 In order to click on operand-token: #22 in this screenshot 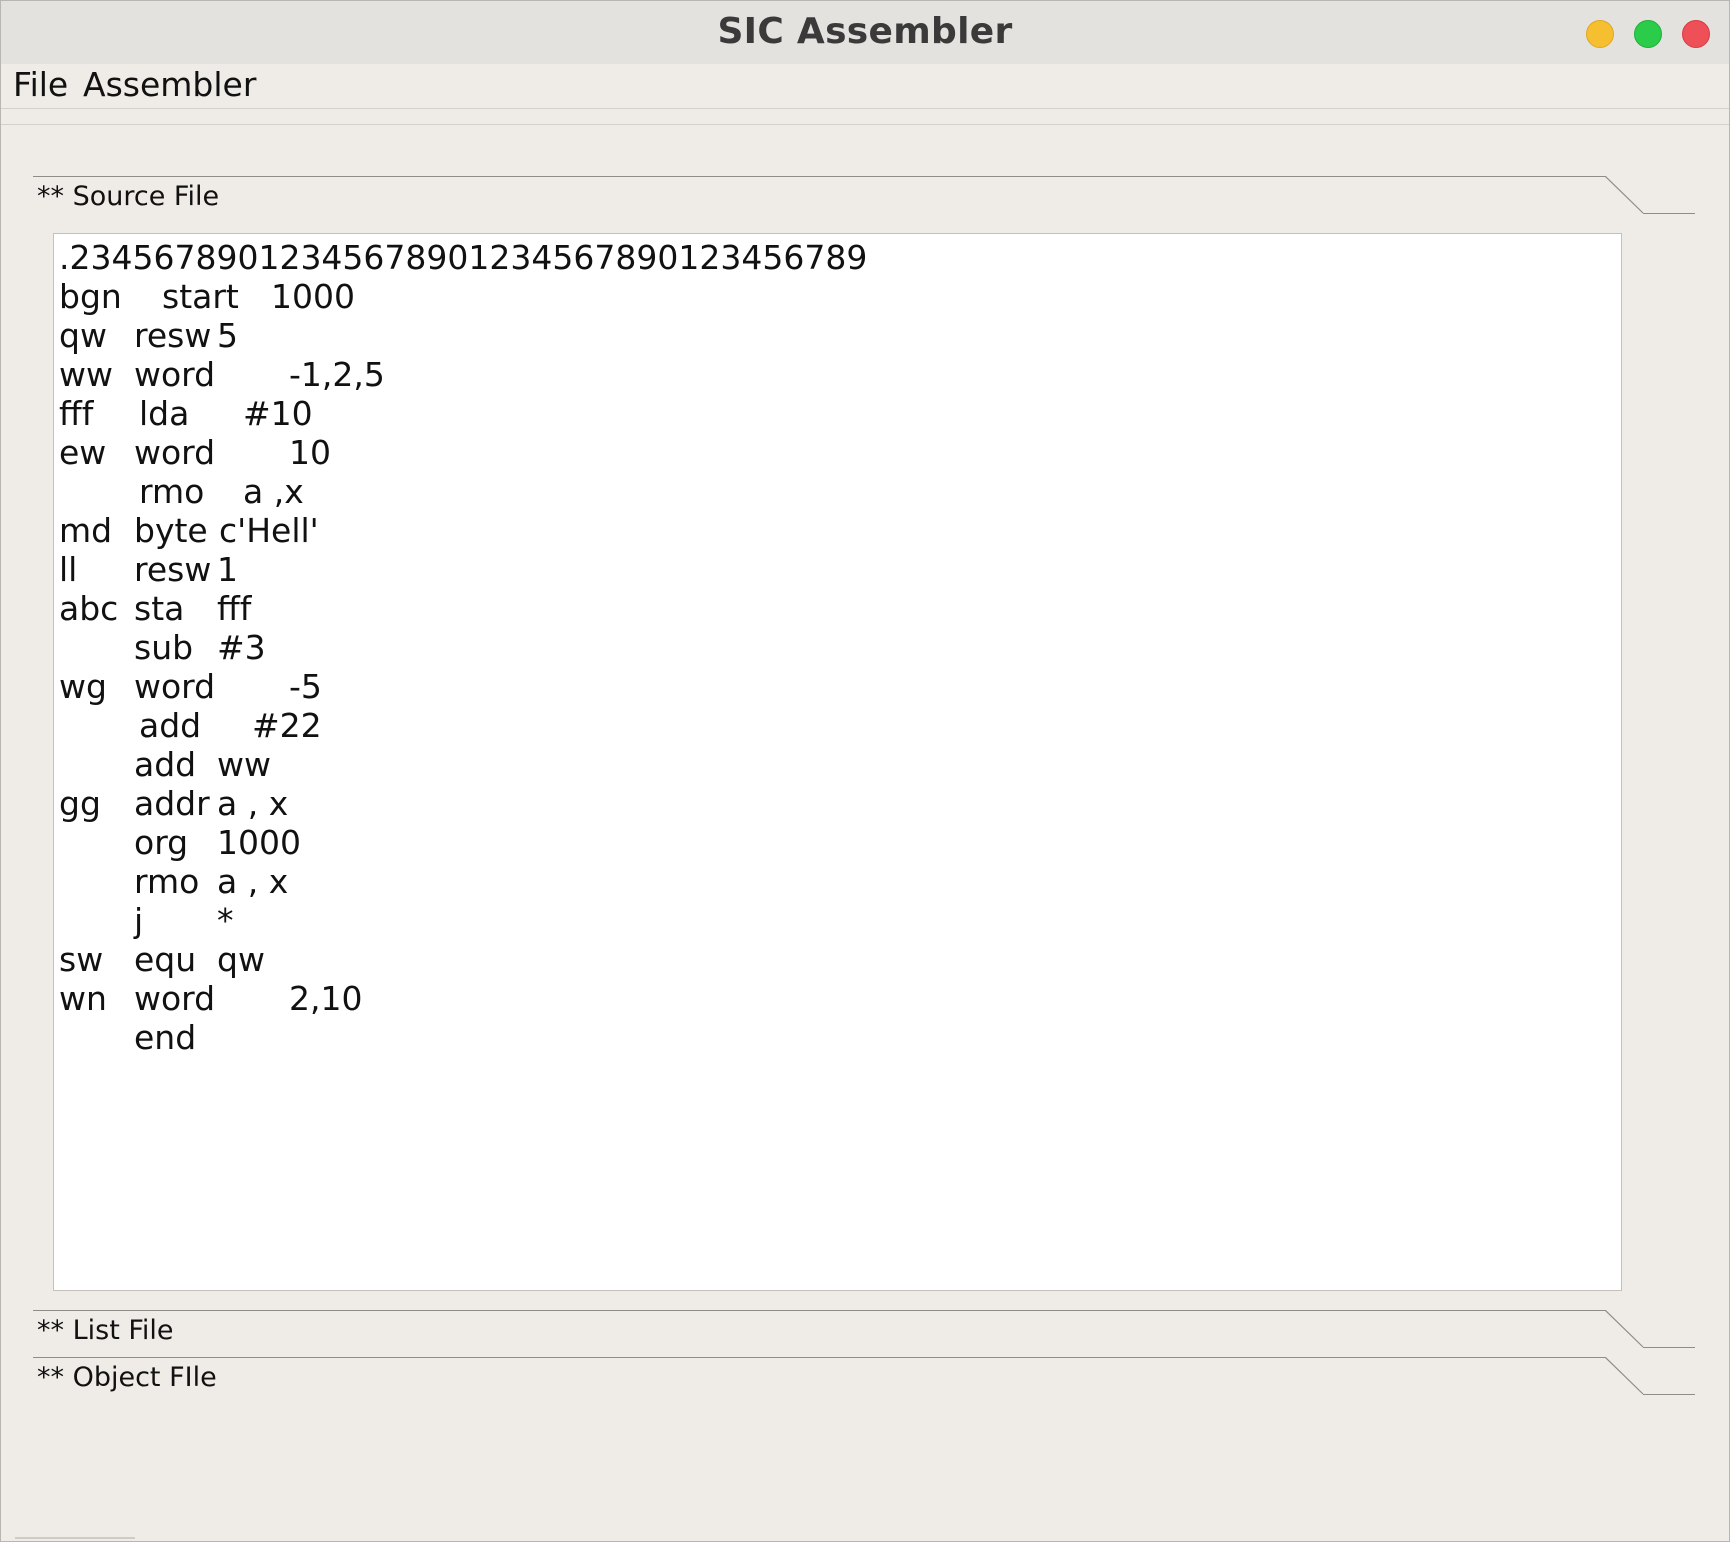, I will do `click(287, 725)`.